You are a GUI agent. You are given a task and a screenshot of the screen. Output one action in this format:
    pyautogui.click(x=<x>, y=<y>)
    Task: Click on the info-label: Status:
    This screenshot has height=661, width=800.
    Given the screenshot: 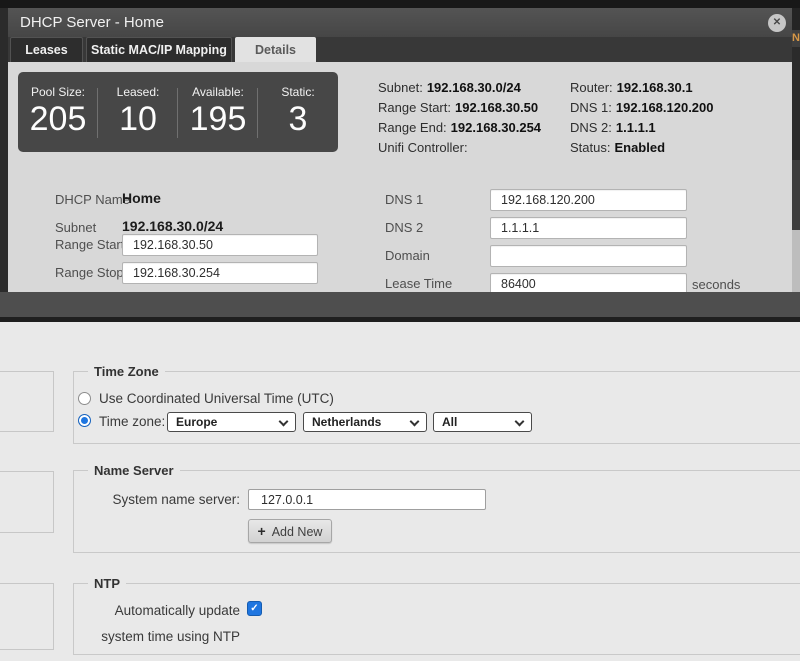 What is the action you would take?
    pyautogui.click(x=590, y=147)
    